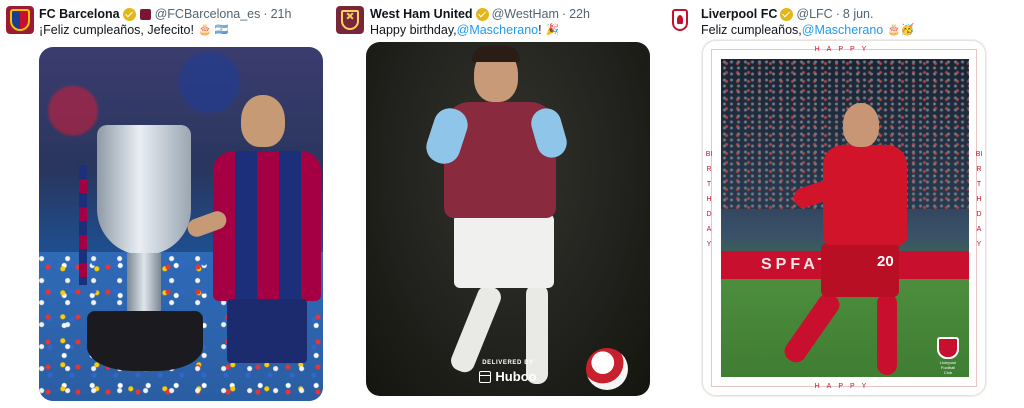  Describe the element at coordinates (901, 30) in the screenshot. I see `tweet-emoji: 🎂🥳` at that location.